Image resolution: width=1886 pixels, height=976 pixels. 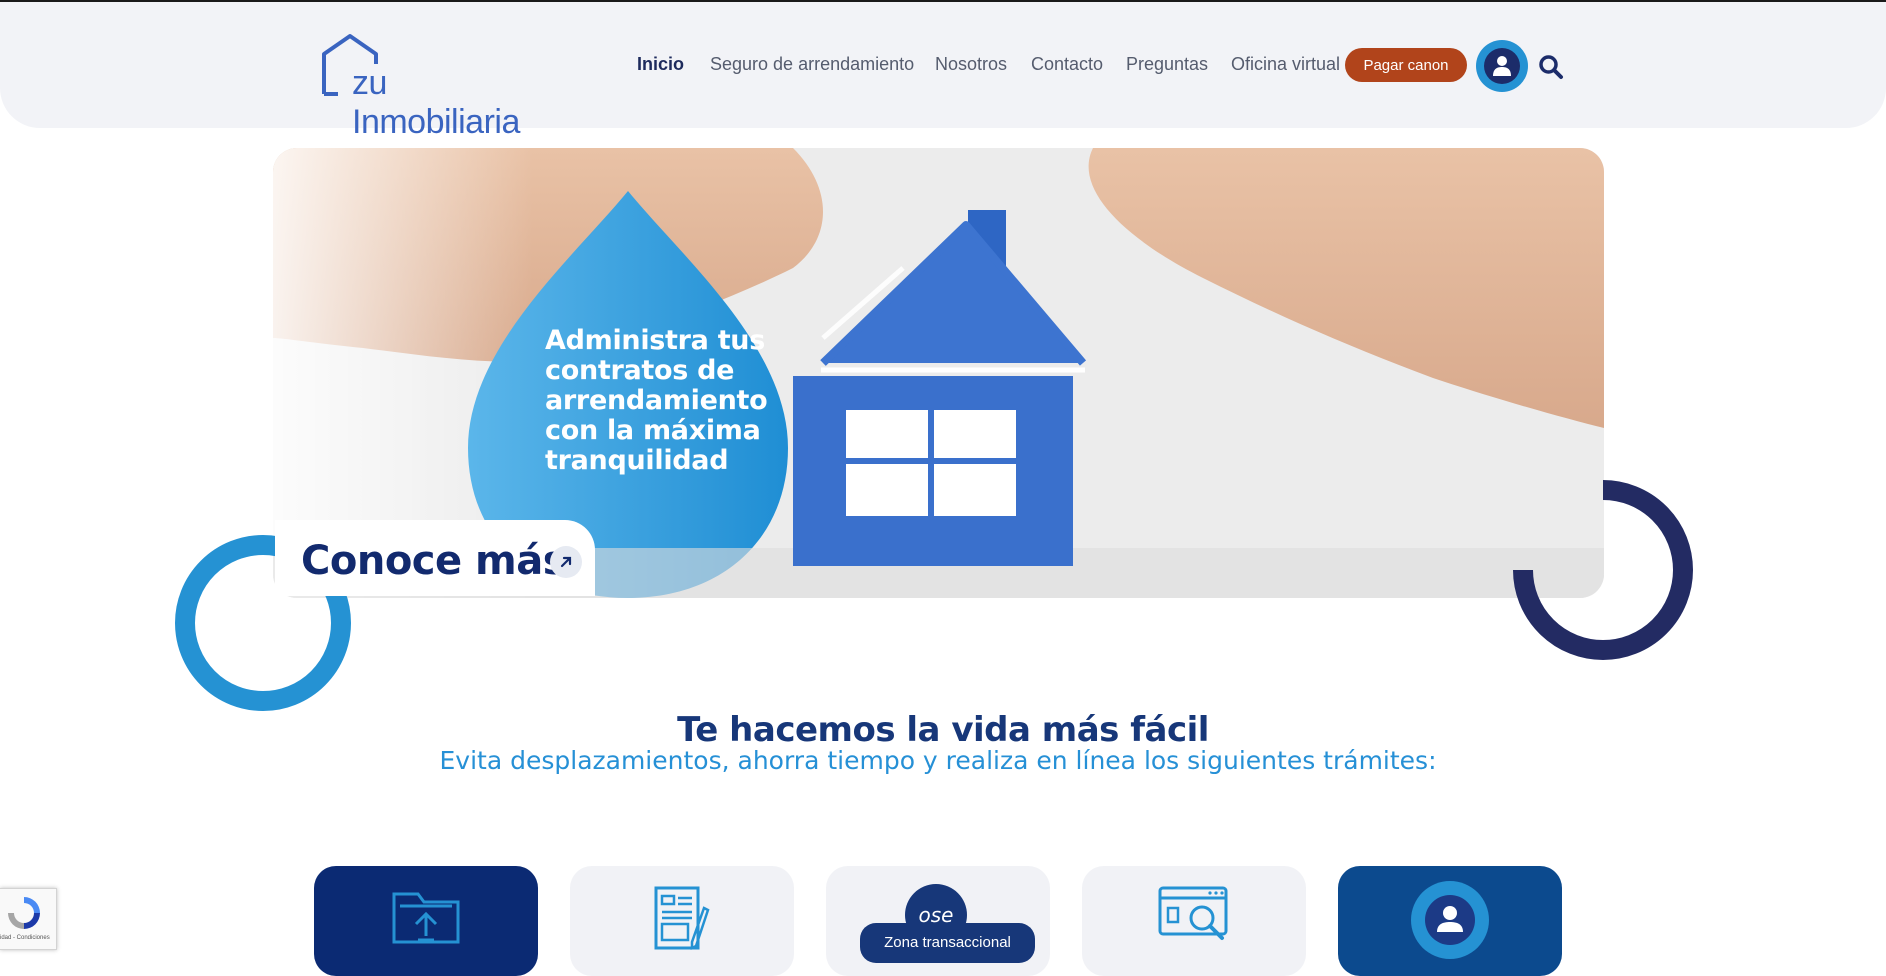 What do you see at coordinates (434, 561) in the screenshot?
I see `cta-label: Conoce más` at bounding box center [434, 561].